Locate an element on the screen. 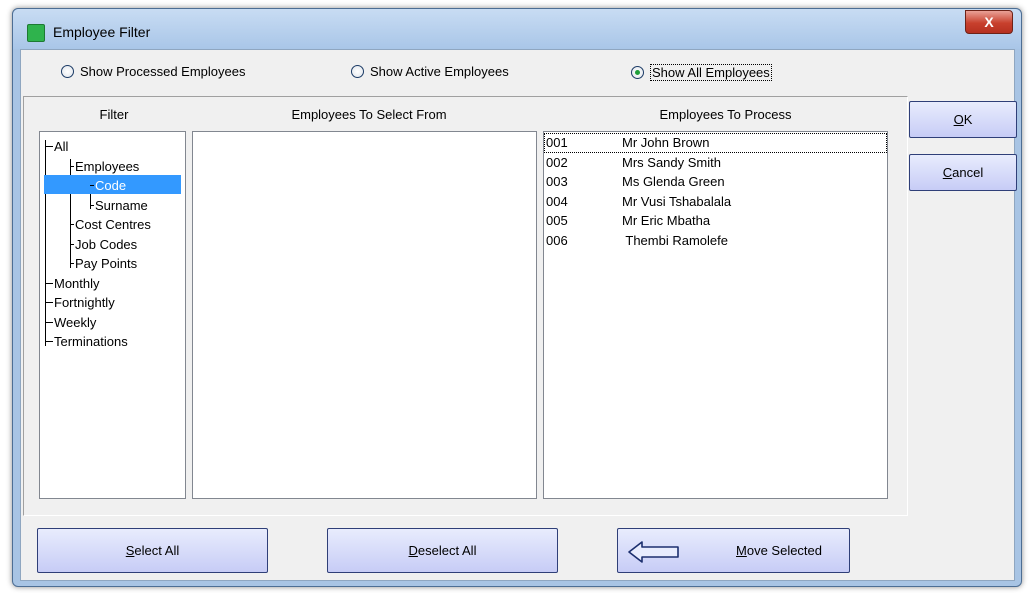 This screenshot has width=1031, height=593. select-all-label: elect All is located at coordinates (157, 550).